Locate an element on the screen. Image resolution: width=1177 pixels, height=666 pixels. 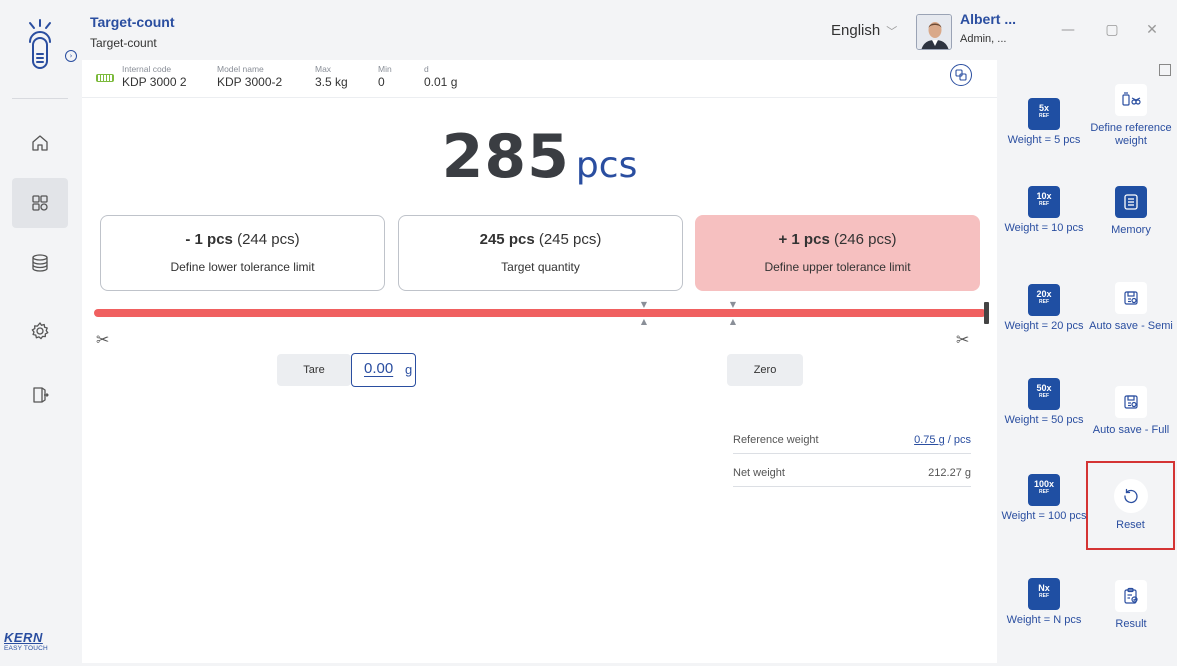
close-icon: ✕ is located at coordinates (1152, 30).